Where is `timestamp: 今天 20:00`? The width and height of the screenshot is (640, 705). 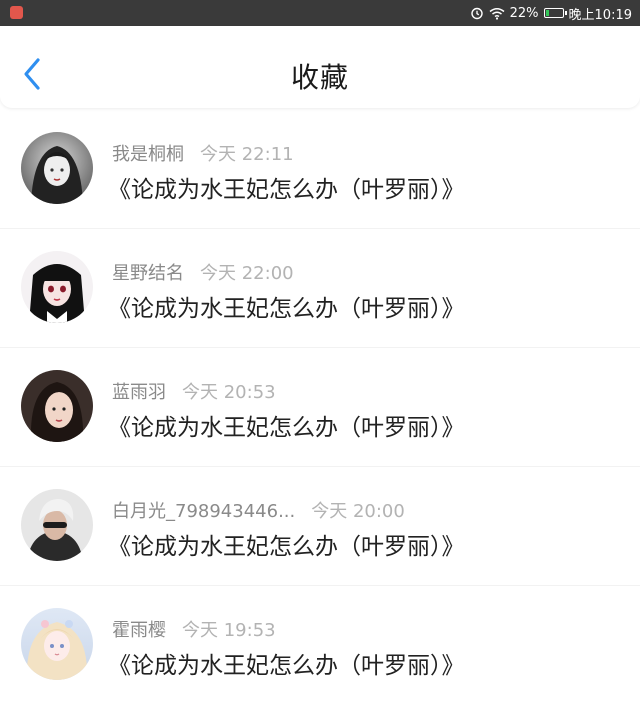 timestamp: 今天 20:00 is located at coordinates (358, 511).